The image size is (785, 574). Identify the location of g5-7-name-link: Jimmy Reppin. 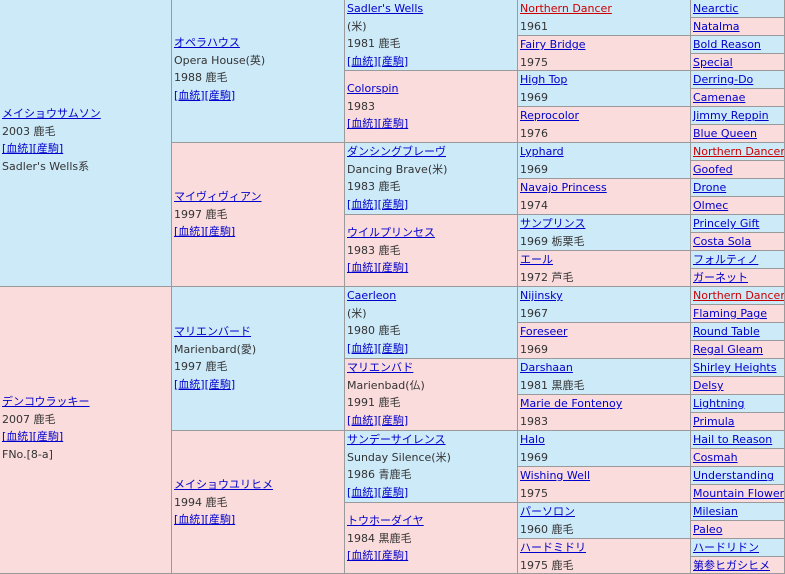
(737, 115).